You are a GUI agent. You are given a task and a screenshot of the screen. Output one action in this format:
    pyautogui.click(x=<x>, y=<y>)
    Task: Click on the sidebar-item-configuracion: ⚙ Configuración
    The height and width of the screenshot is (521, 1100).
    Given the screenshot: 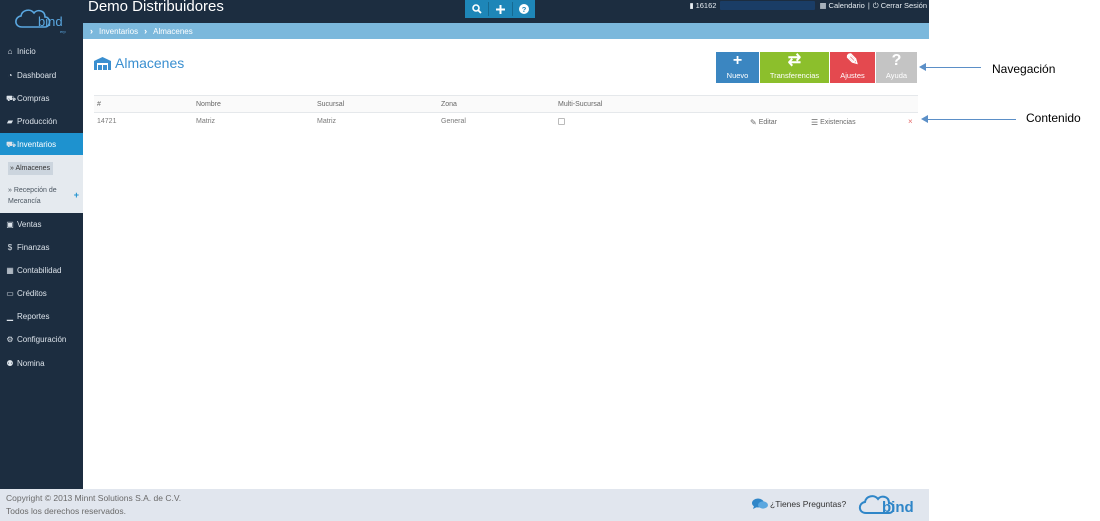 What is the action you would take?
    pyautogui.click(x=41, y=339)
    